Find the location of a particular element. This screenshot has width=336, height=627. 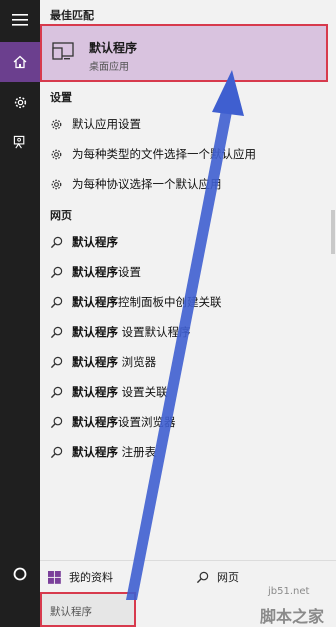

home-icon is located at coordinates (20, 62).